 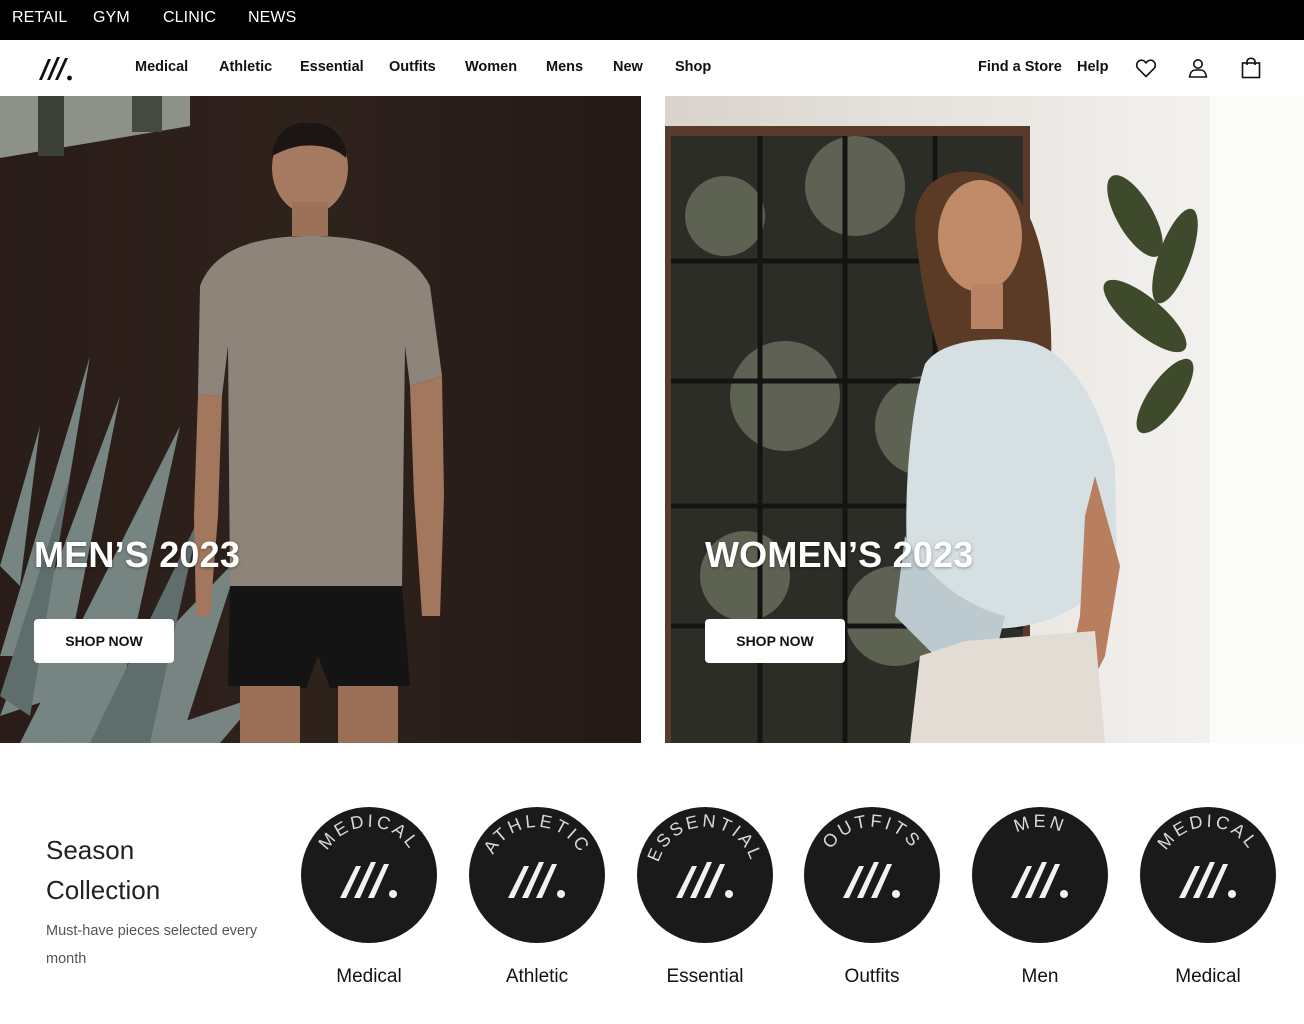 What do you see at coordinates (1040, 976) in the screenshot?
I see `category-label: Men` at bounding box center [1040, 976].